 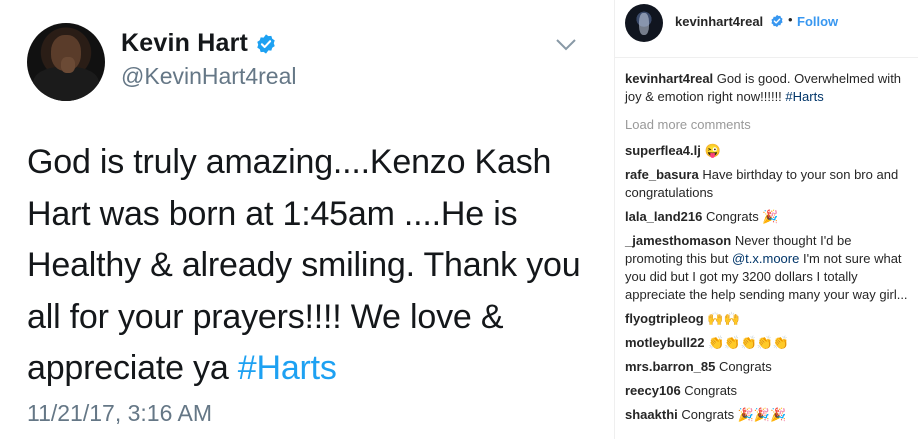 I want to click on list-item: shaakthi Congrats 🎉🎉🎉, so click(x=768, y=415).